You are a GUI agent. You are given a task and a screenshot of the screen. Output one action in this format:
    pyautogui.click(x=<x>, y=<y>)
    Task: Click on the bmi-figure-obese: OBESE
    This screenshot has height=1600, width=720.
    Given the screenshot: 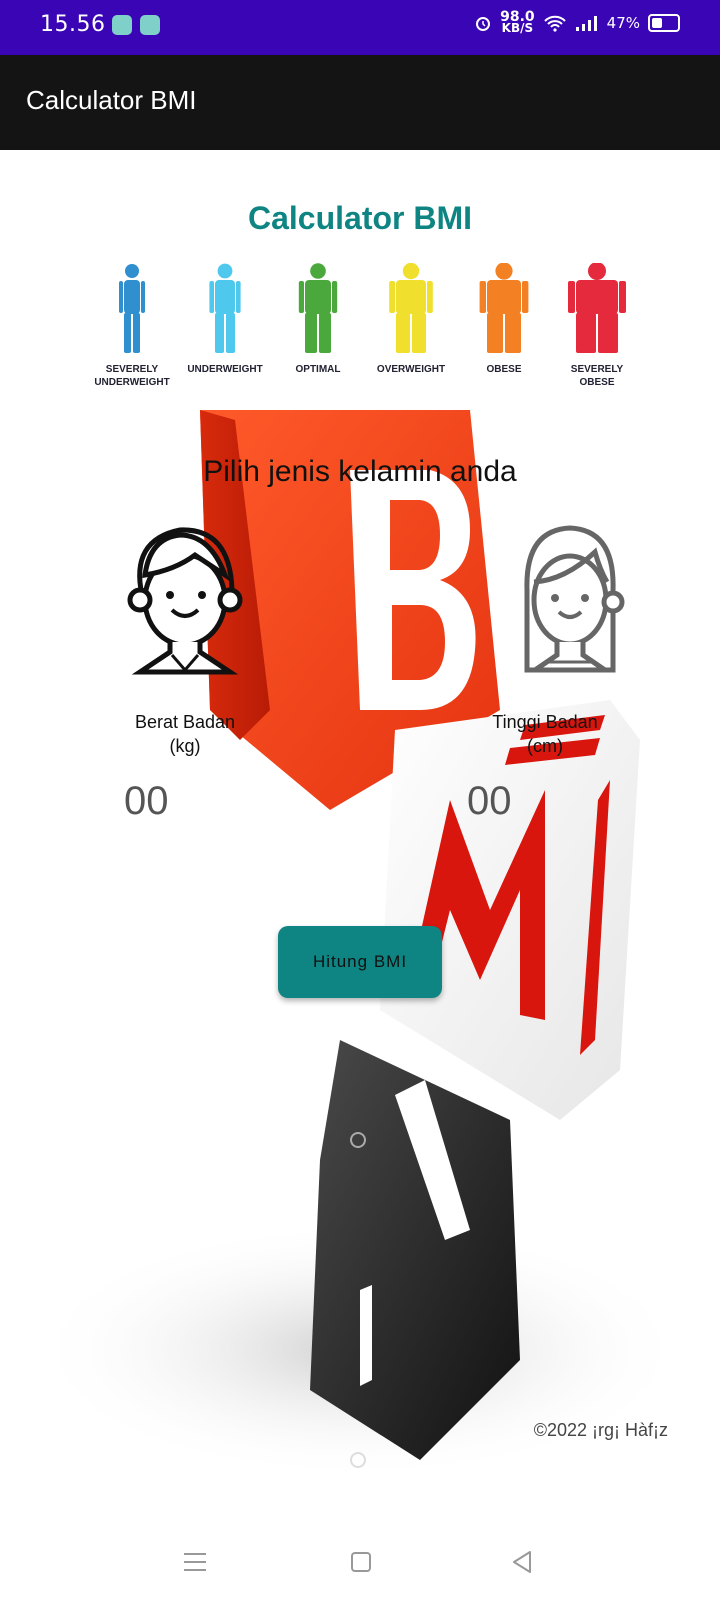 What is the action you would take?
    pyautogui.click(x=504, y=319)
    